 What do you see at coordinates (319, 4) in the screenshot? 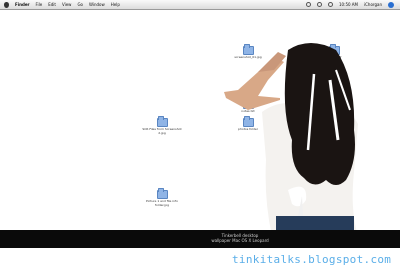
I see `volume-icon` at bounding box center [319, 4].